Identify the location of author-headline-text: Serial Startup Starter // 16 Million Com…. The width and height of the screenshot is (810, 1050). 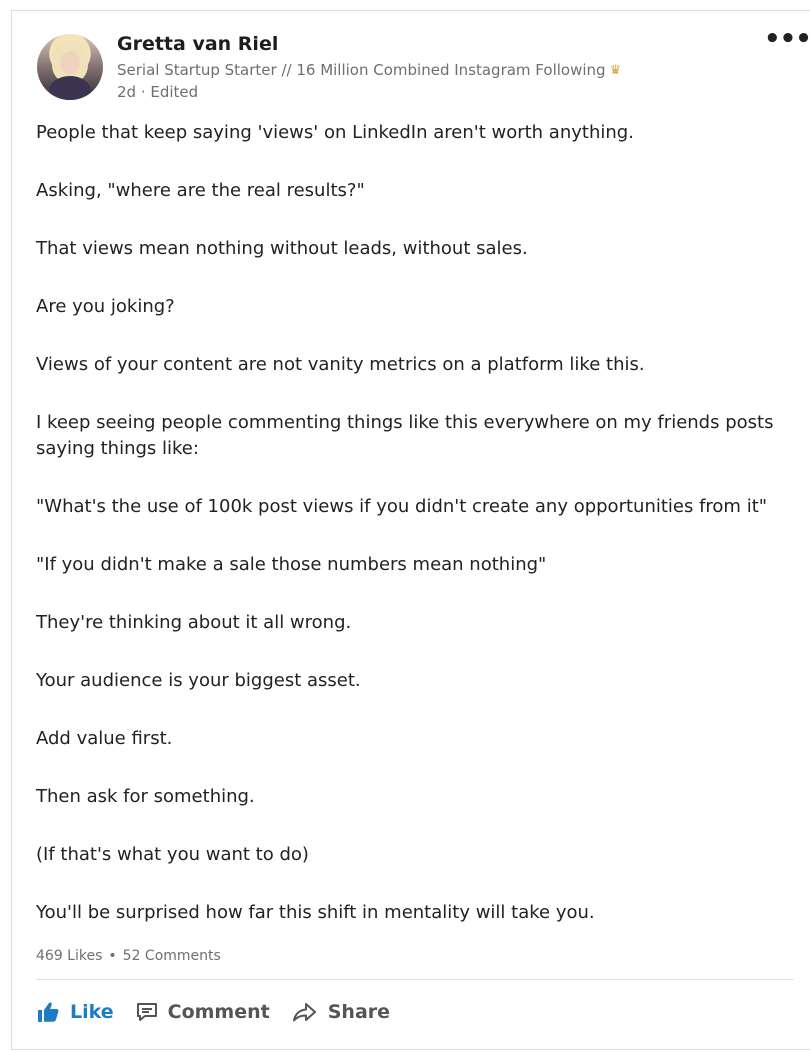
(361, 70).